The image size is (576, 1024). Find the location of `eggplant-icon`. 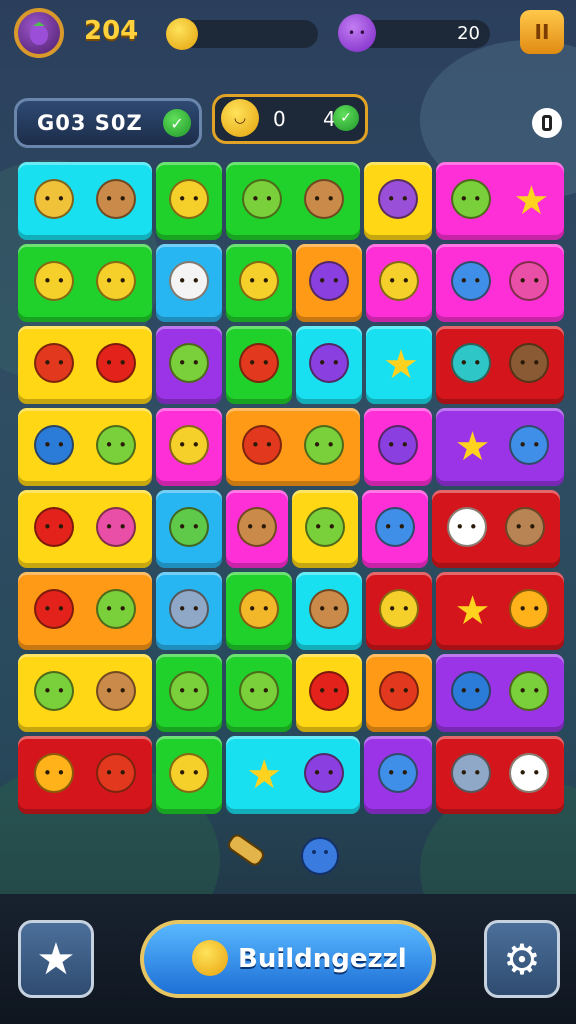

eggplant-icon is located at coordinates (39, 33).